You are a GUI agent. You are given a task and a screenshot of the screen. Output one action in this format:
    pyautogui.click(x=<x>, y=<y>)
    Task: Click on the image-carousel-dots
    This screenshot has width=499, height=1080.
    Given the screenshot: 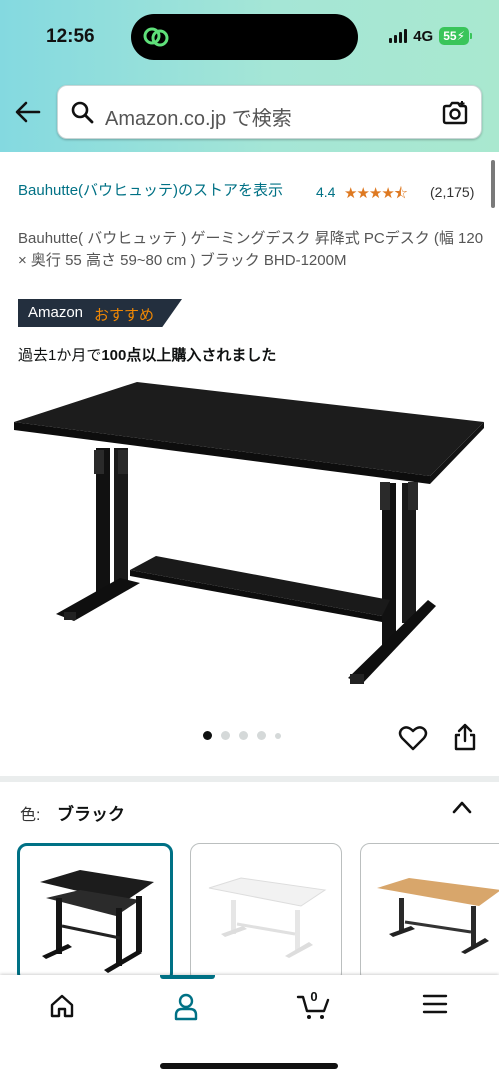 What is the action you would take?
    pyautogui.click(x=242, y=735)
    